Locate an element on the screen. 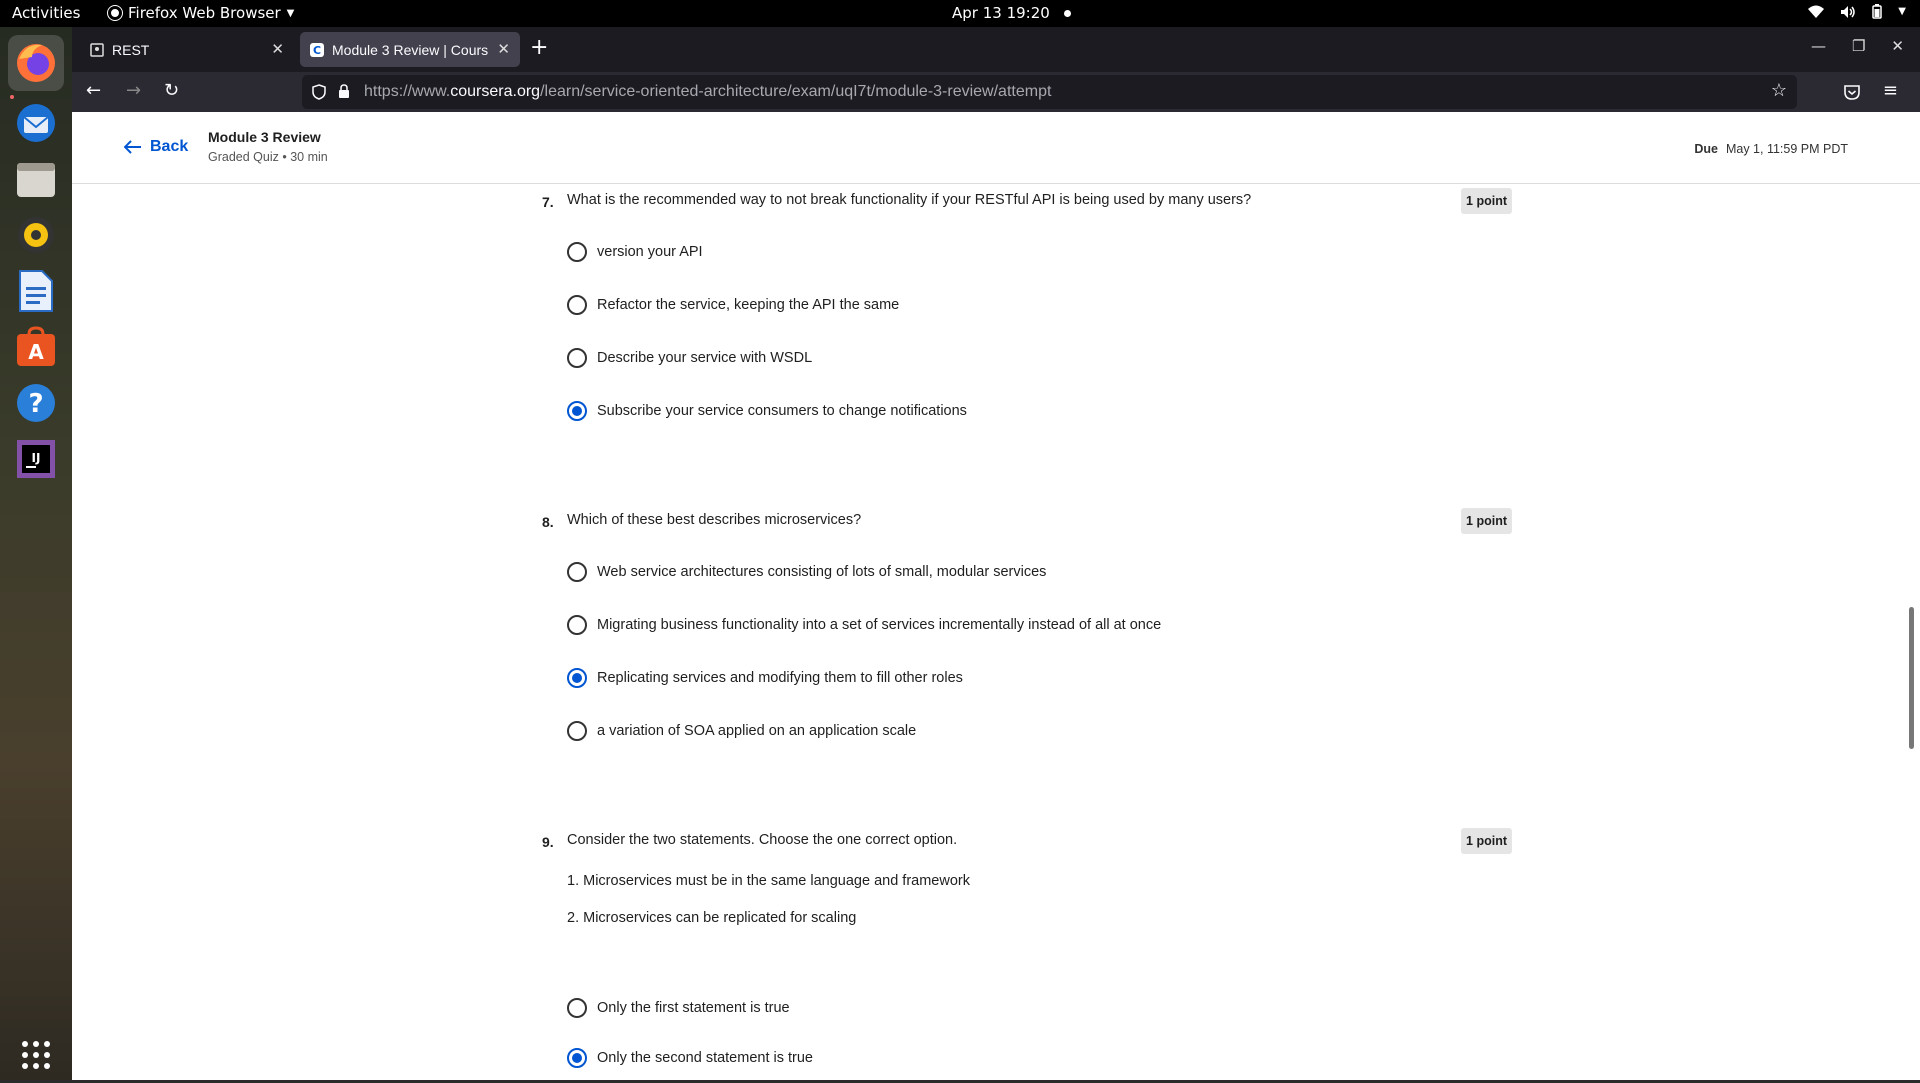 Image resolution: width=1920 pixels, height=1083 pixels. pocket-icon is located at coordinates (1852, 92).